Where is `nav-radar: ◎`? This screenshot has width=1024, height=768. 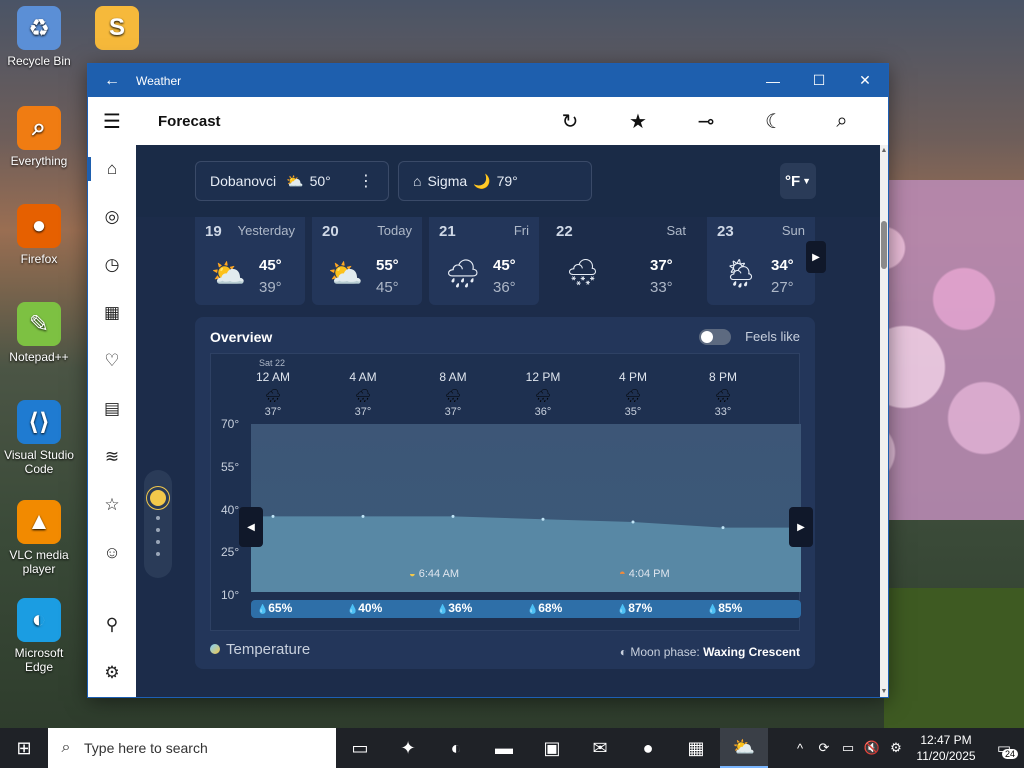
nav-radar: ◎ is located at coordinates (112, 217).